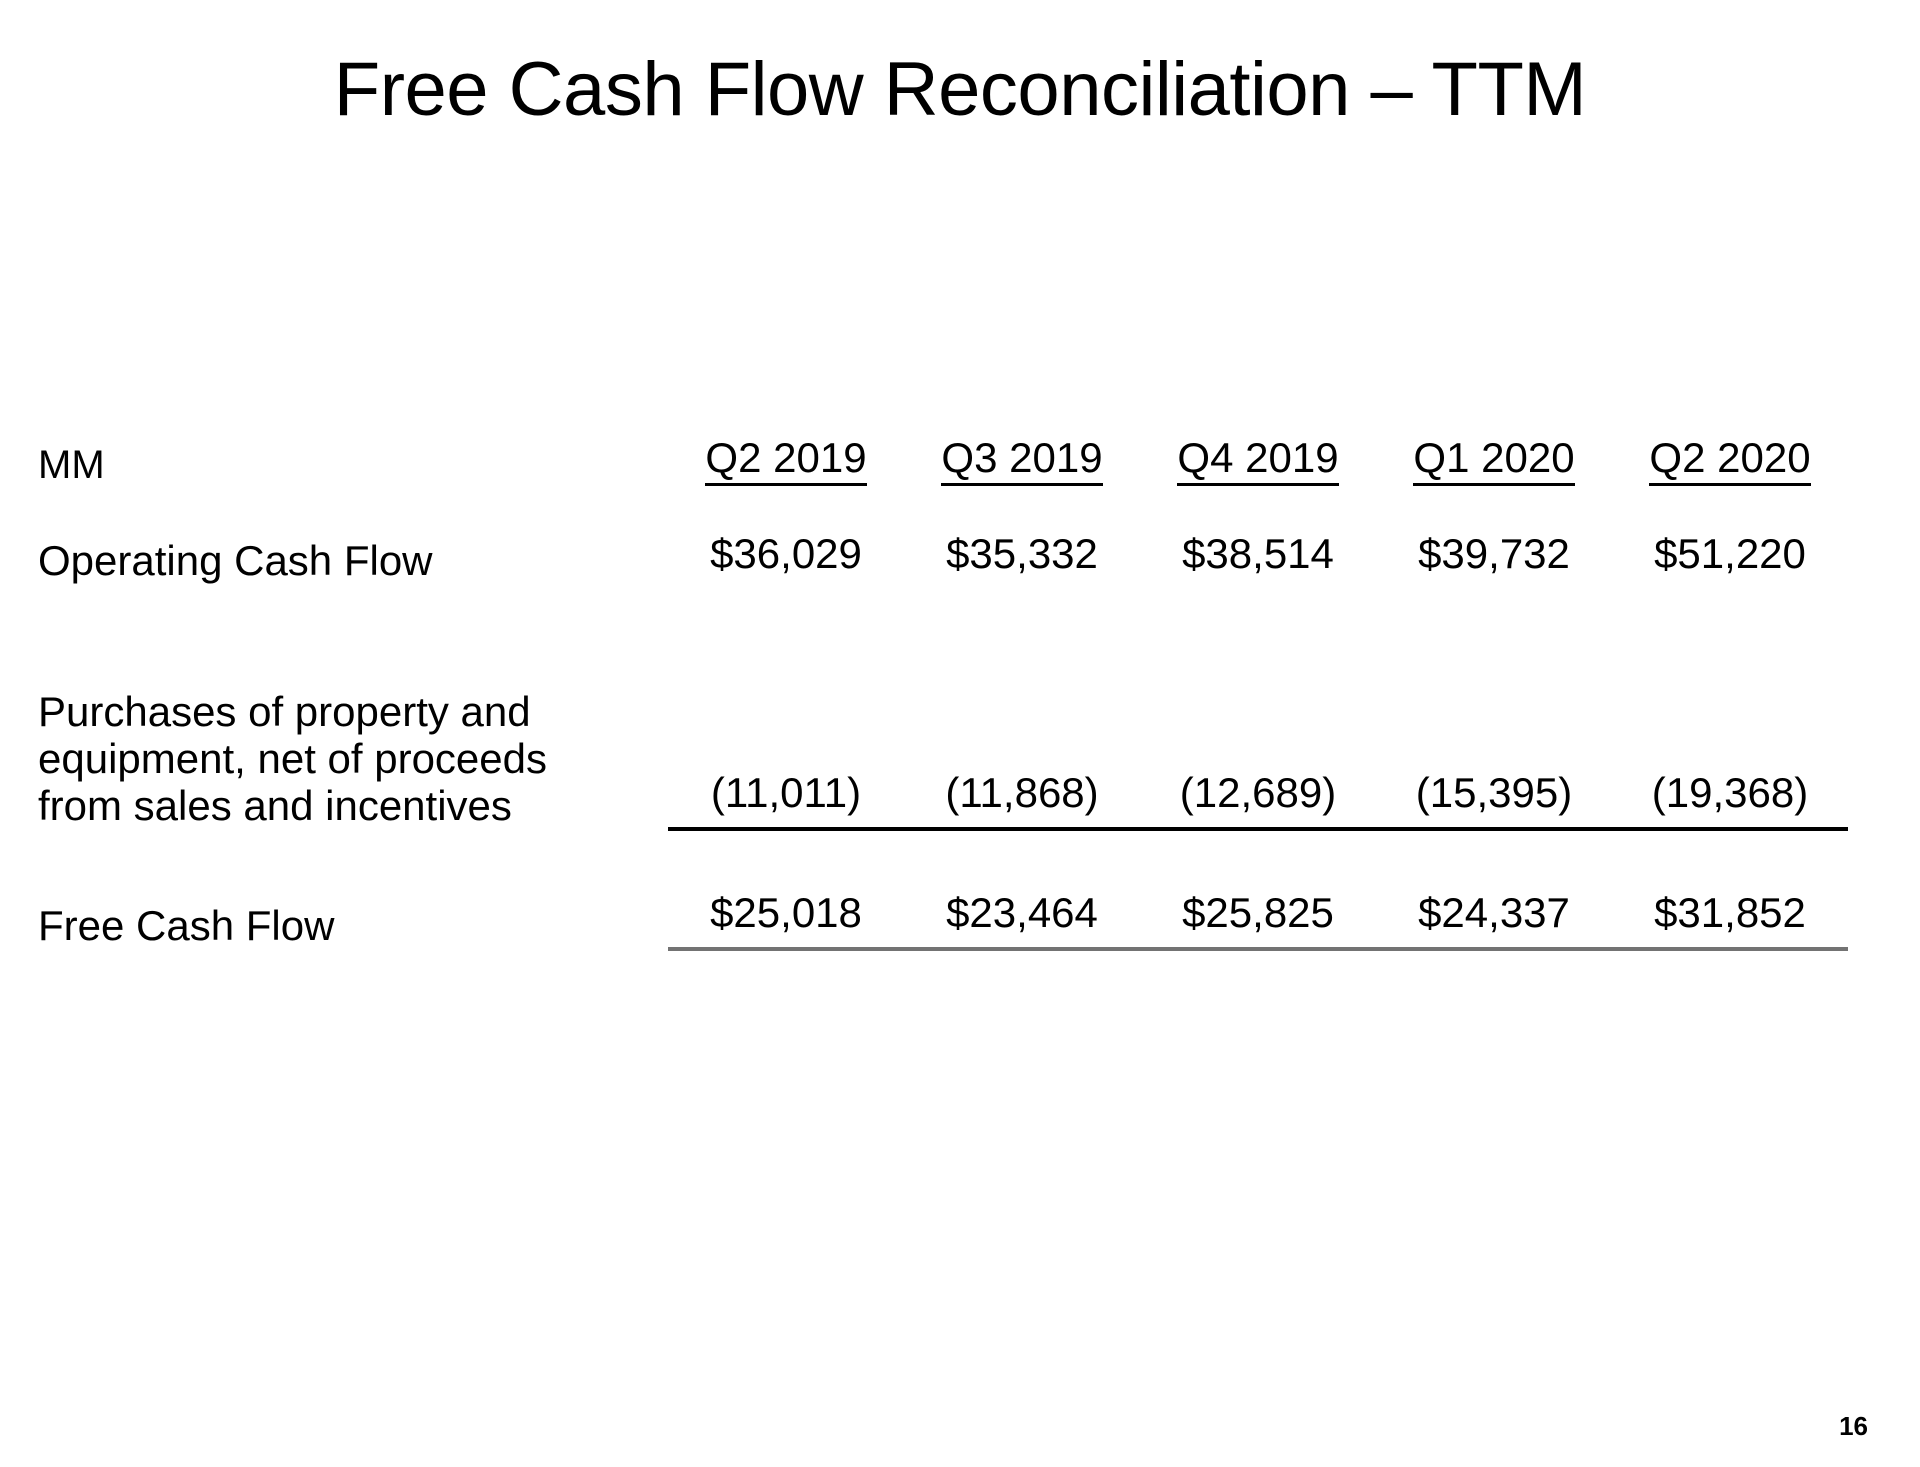  Describe the element at coordinates (1022, 553) in the screenshot. I see `table-cell: $35,332` at that location.